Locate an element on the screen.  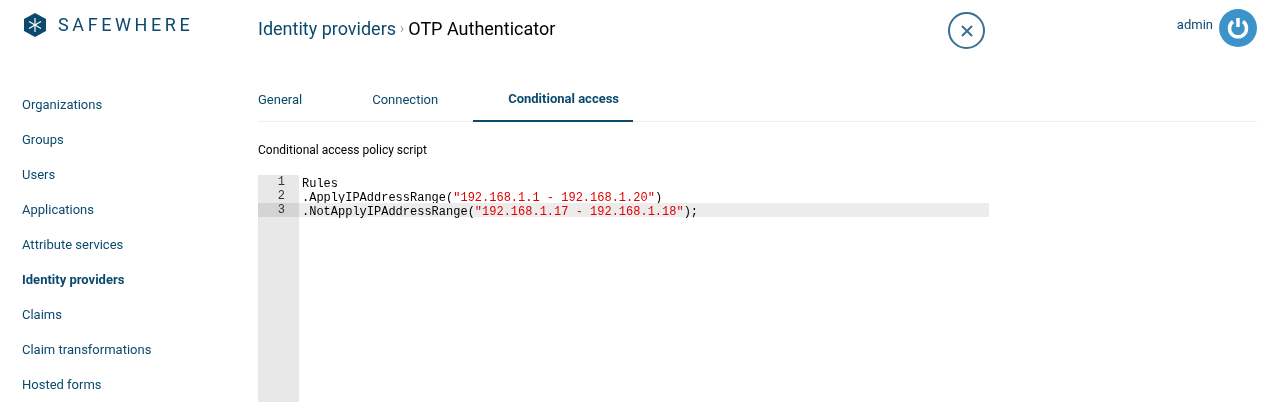
power-button is located at coordinates (1238, 28).